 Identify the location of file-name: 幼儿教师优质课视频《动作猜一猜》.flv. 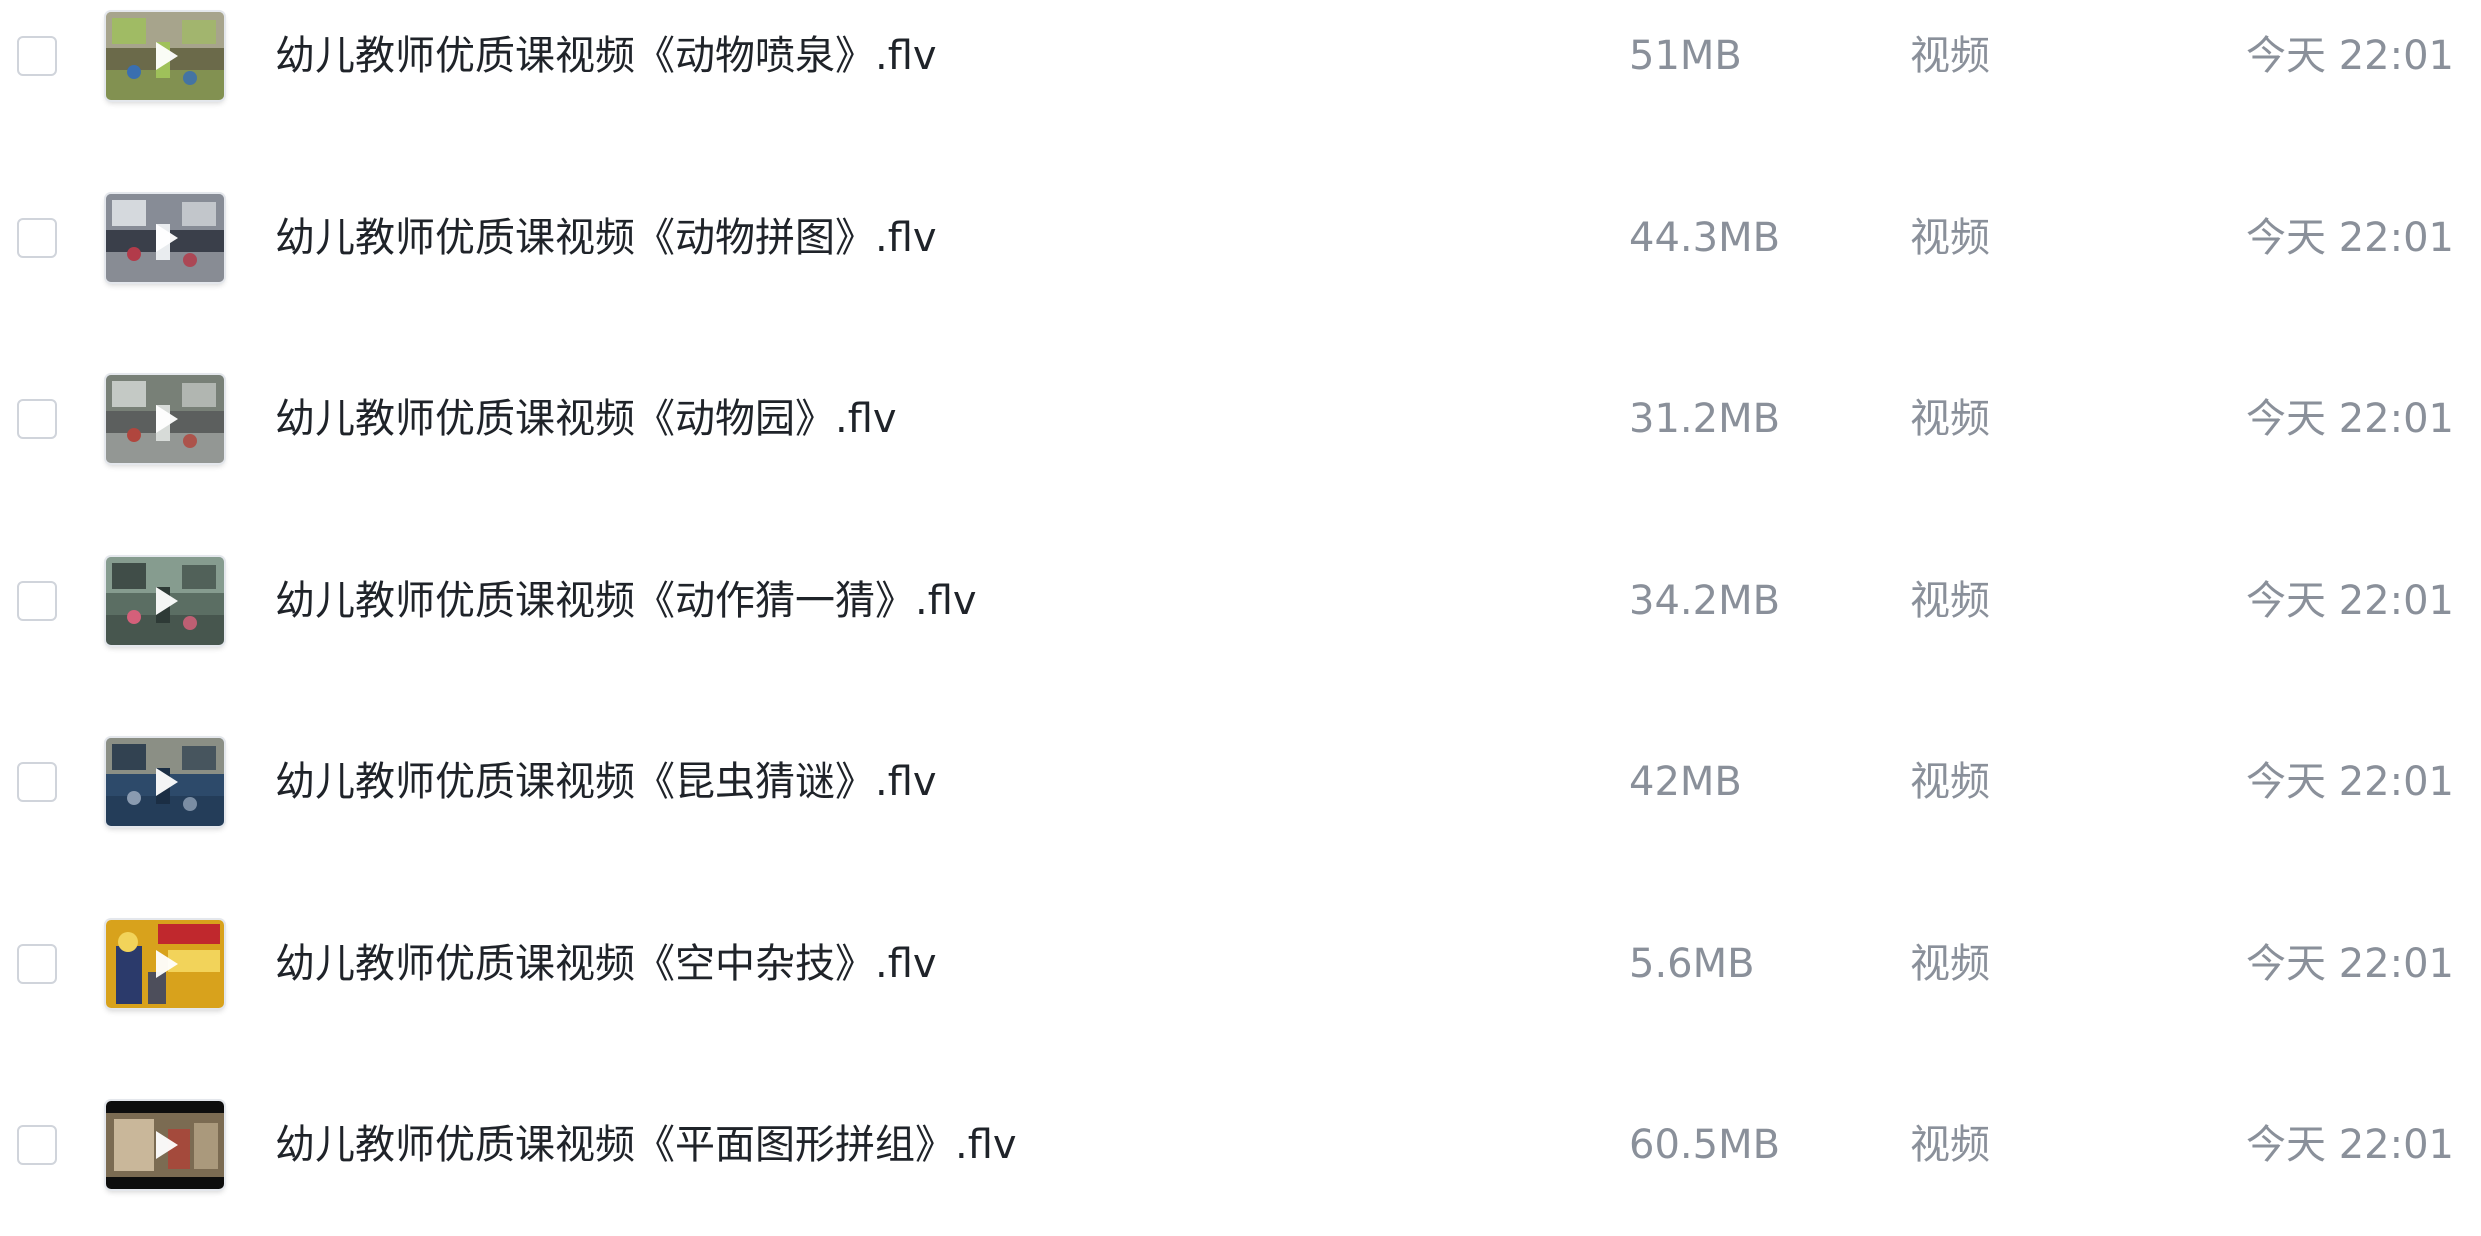
(626, 601).